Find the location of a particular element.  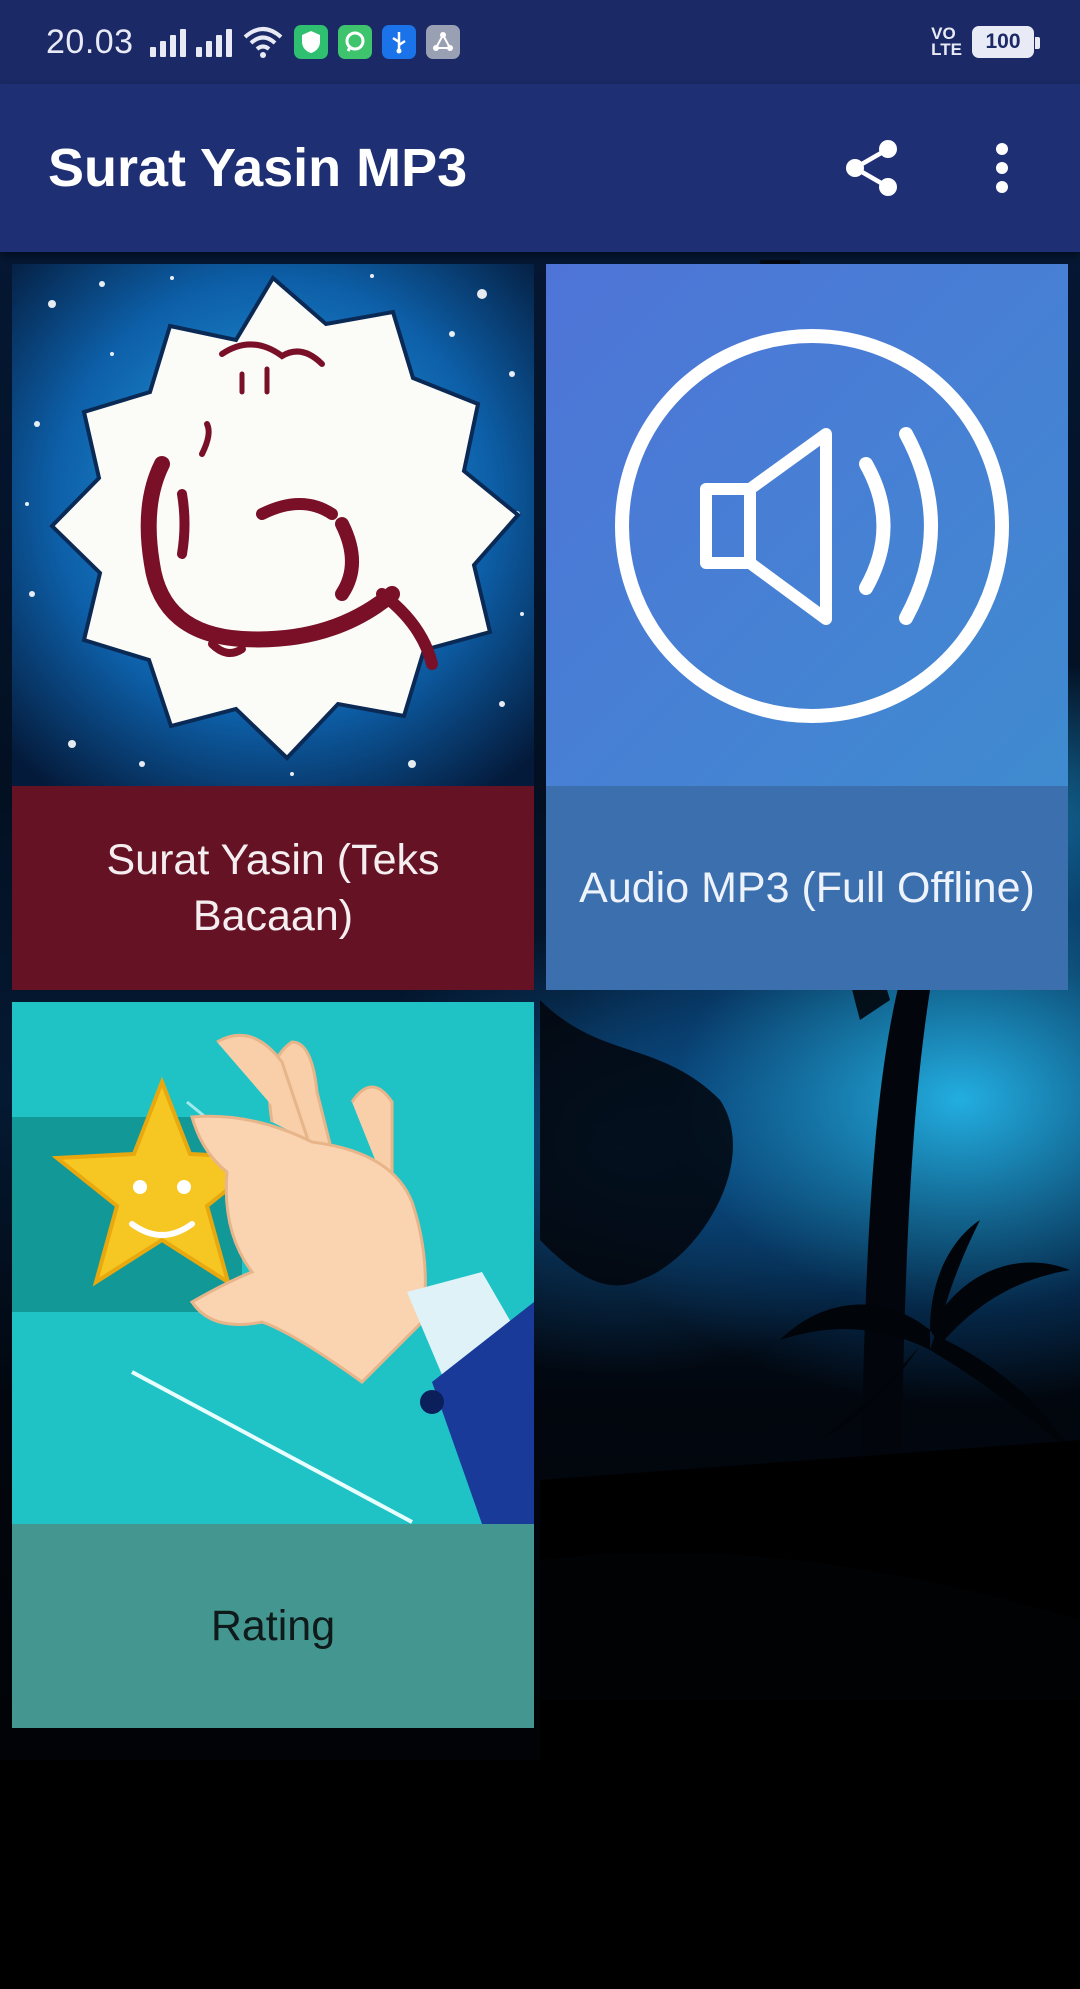

menu-tile-label: Audio MP3 (Full Offline) is located at coordinates (807, 888).